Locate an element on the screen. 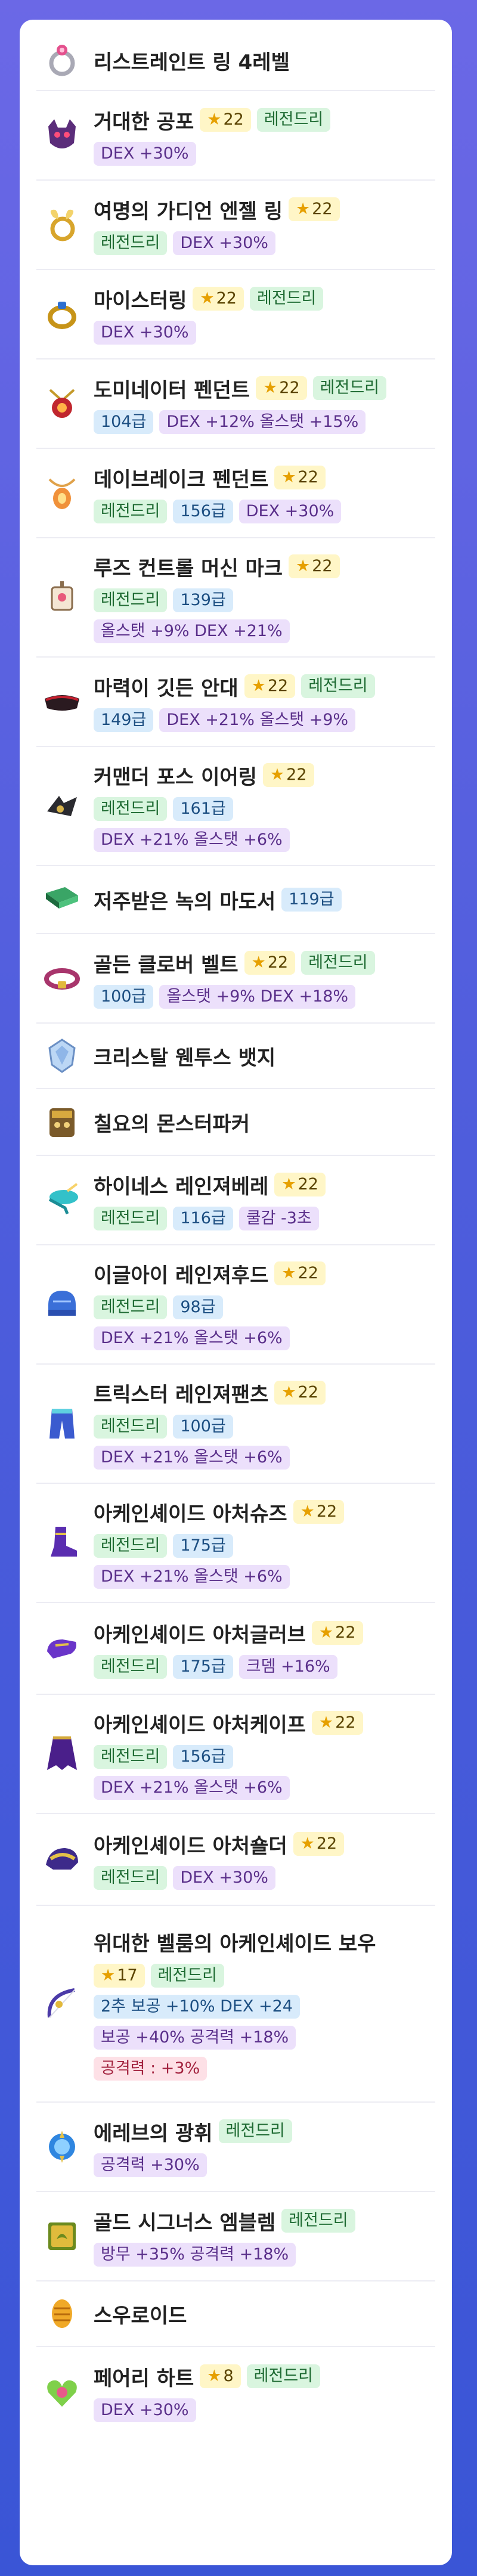  item-name: 아케인셰이드 아처숄더 is located at coordinates (190, 1846).